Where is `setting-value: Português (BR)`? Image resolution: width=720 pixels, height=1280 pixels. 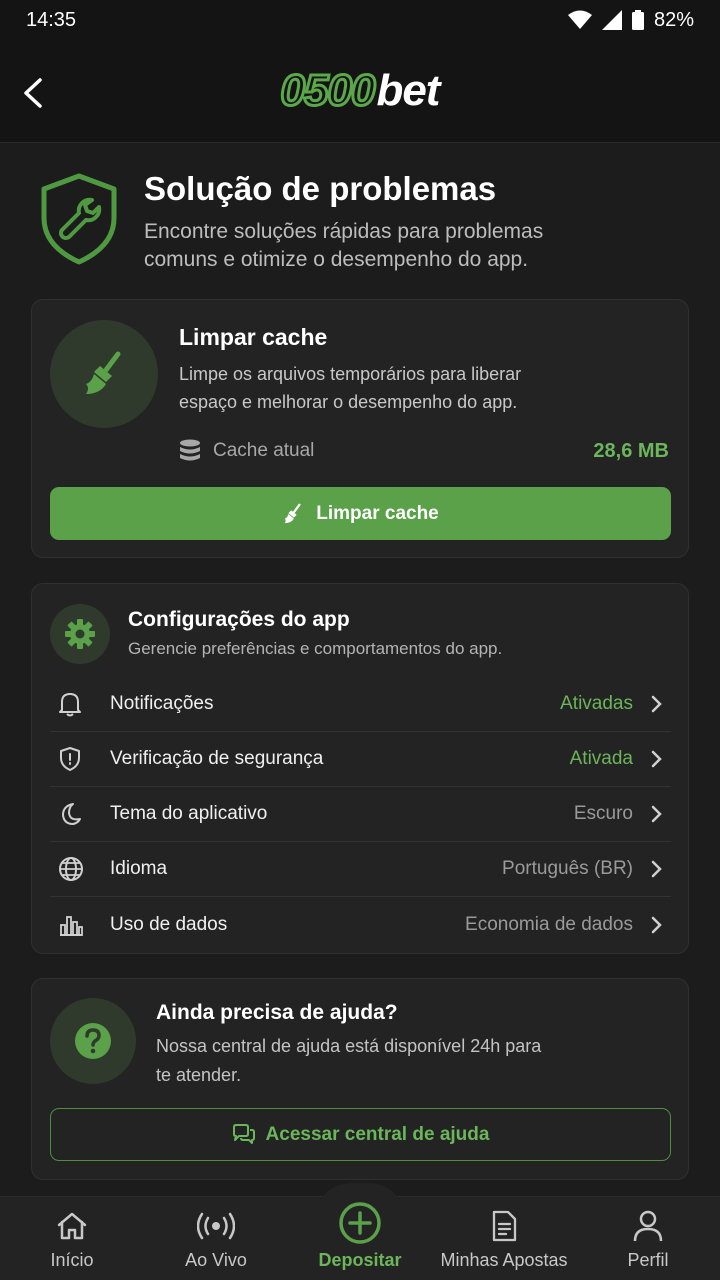
setting-value: Português (BR) is located at coordinates (567, 868).